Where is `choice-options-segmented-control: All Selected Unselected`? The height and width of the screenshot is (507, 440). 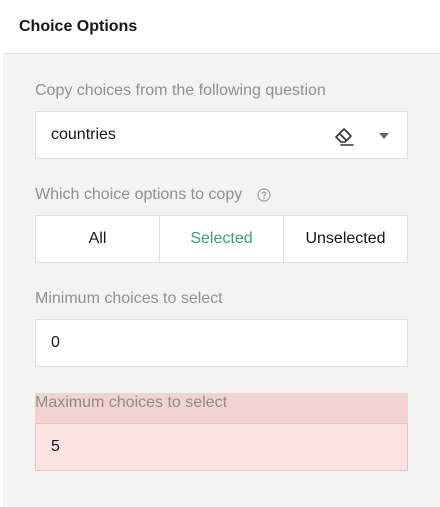 choice-options-segmented-control: All Selected Unselected is located at coordinates (221, 239).